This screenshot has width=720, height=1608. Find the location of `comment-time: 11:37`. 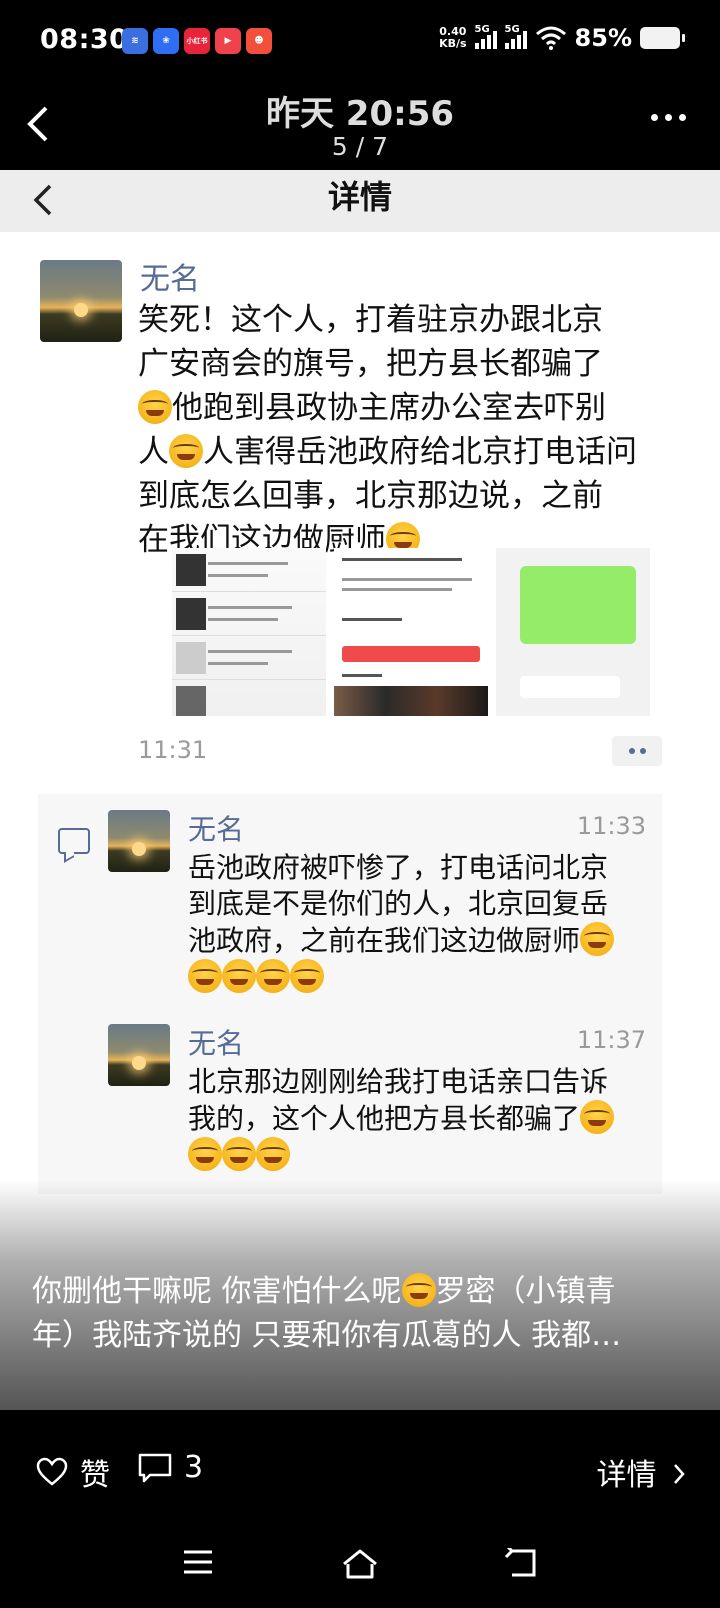

comment-time: 11:37 is located at coordinates (611, 1040).